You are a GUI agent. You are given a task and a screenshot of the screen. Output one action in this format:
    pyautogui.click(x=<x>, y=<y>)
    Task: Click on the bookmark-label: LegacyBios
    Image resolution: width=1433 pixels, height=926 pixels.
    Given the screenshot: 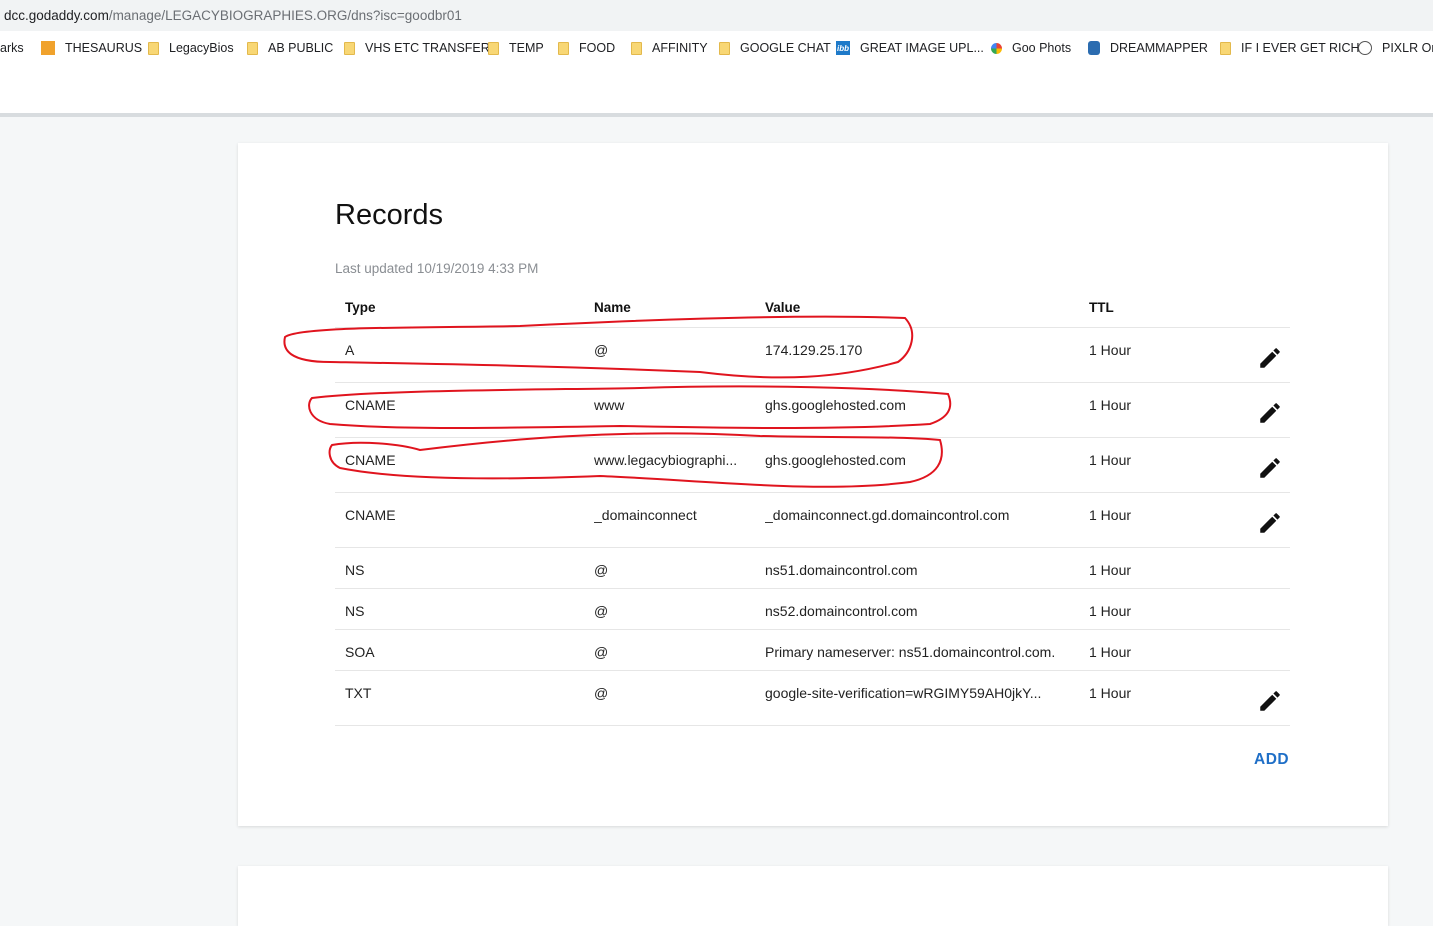 What is the action you would take?
    pyautogui.click(x=201, y=48)
    